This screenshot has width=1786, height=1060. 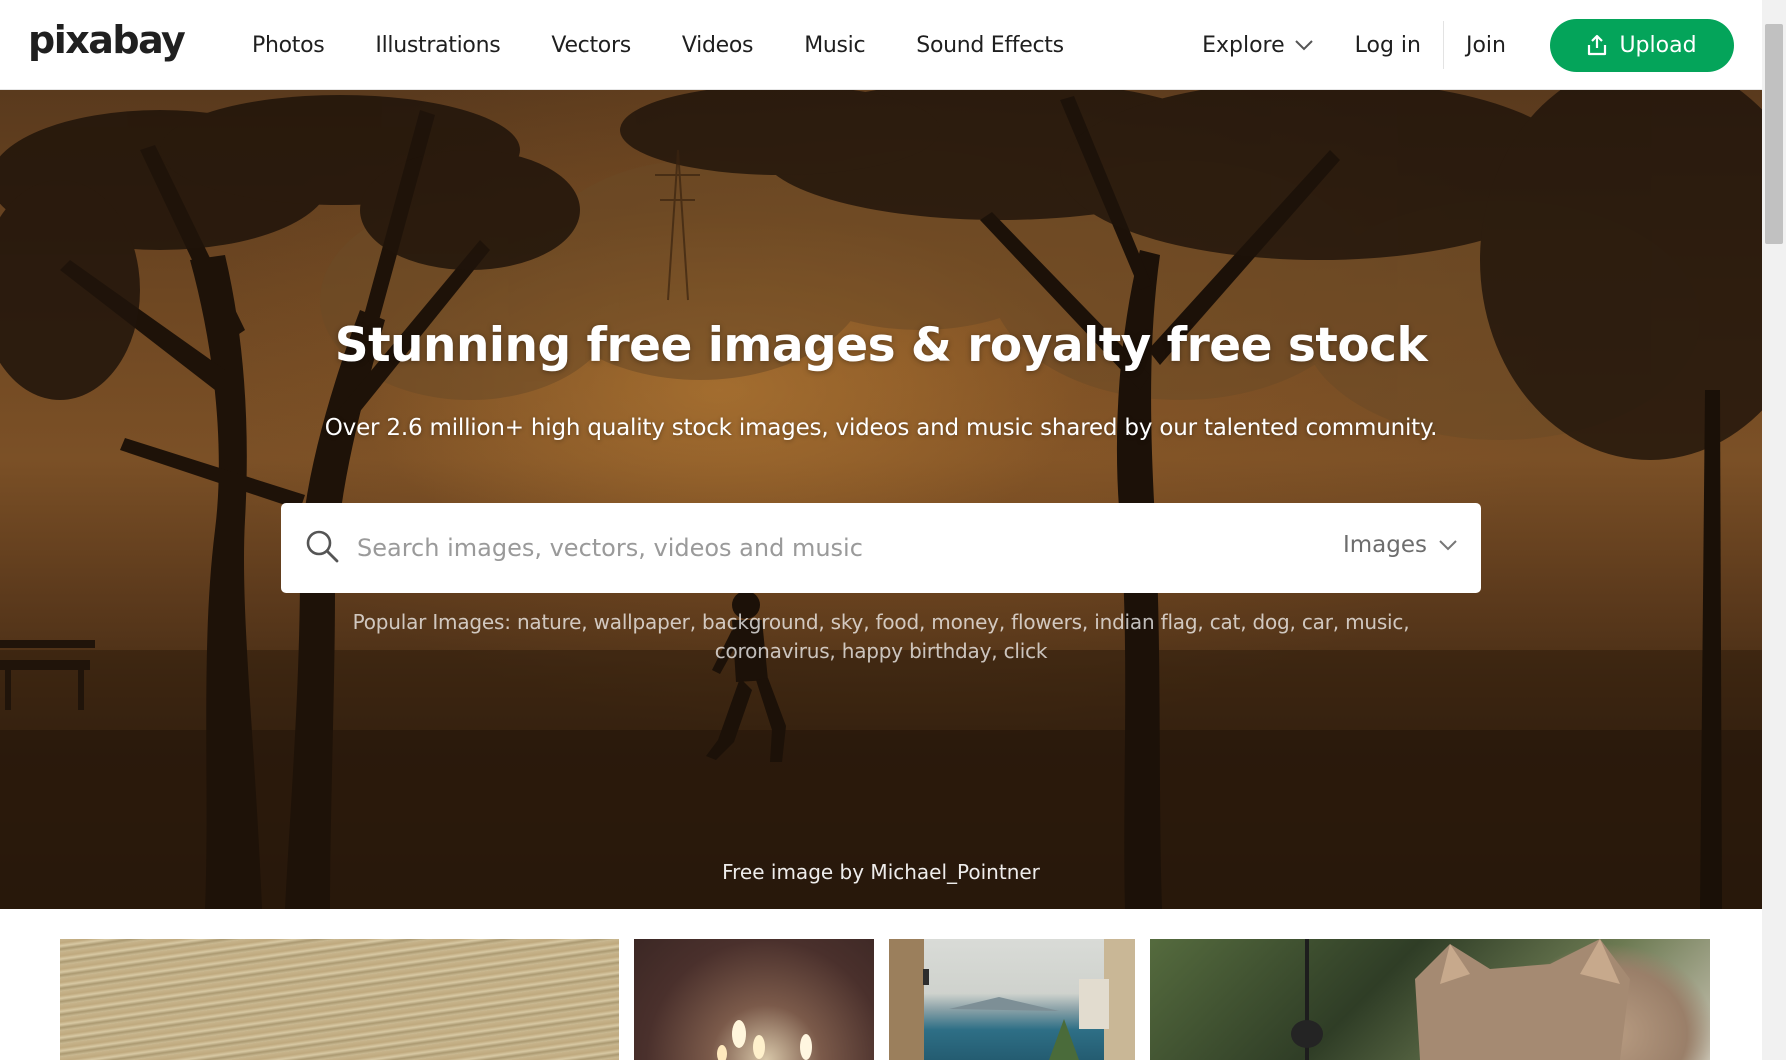 I want to click on popular-tag-wallpaper: wallpaper, so click(x=642, y=622).